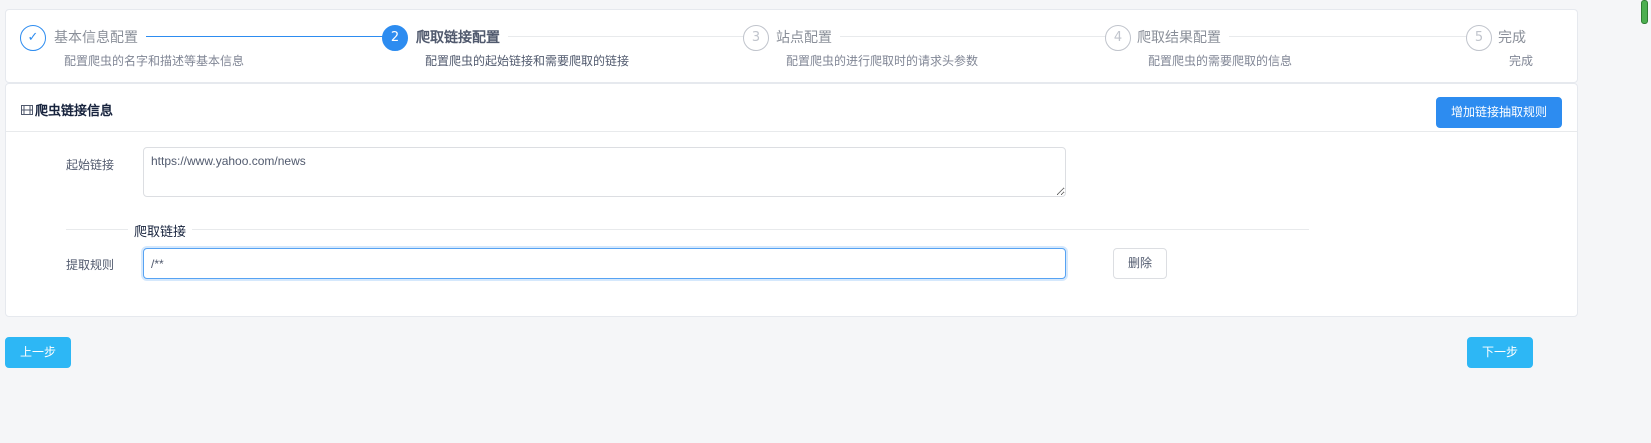  I want to click on start-url-label: 起始链接, so click(90, 165).